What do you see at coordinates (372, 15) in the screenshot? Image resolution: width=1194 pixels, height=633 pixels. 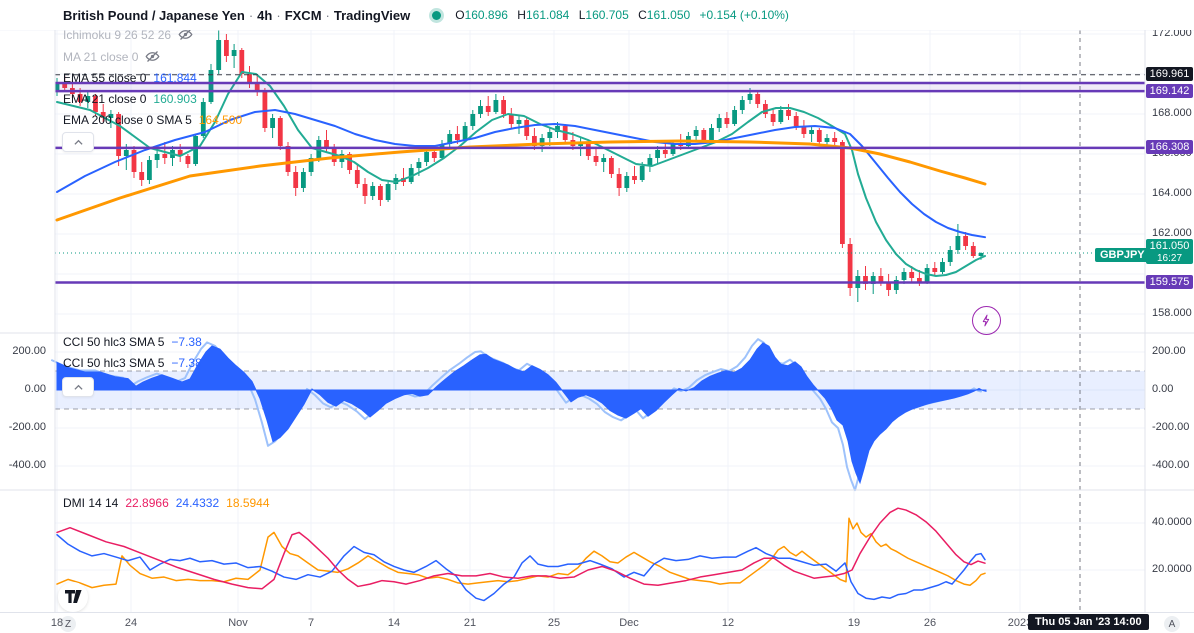 I see `platform-label: TradingView` at bounding box center [372, 15].